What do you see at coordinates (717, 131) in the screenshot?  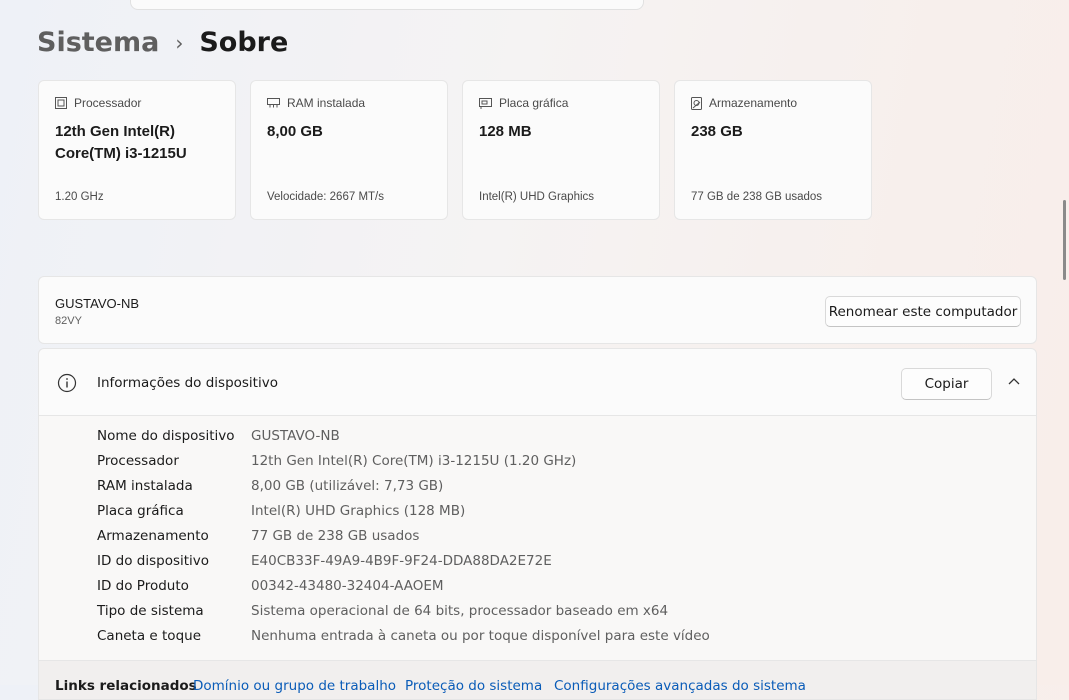 I see `card-value: 238 GB` at bounding box center [717, 131].